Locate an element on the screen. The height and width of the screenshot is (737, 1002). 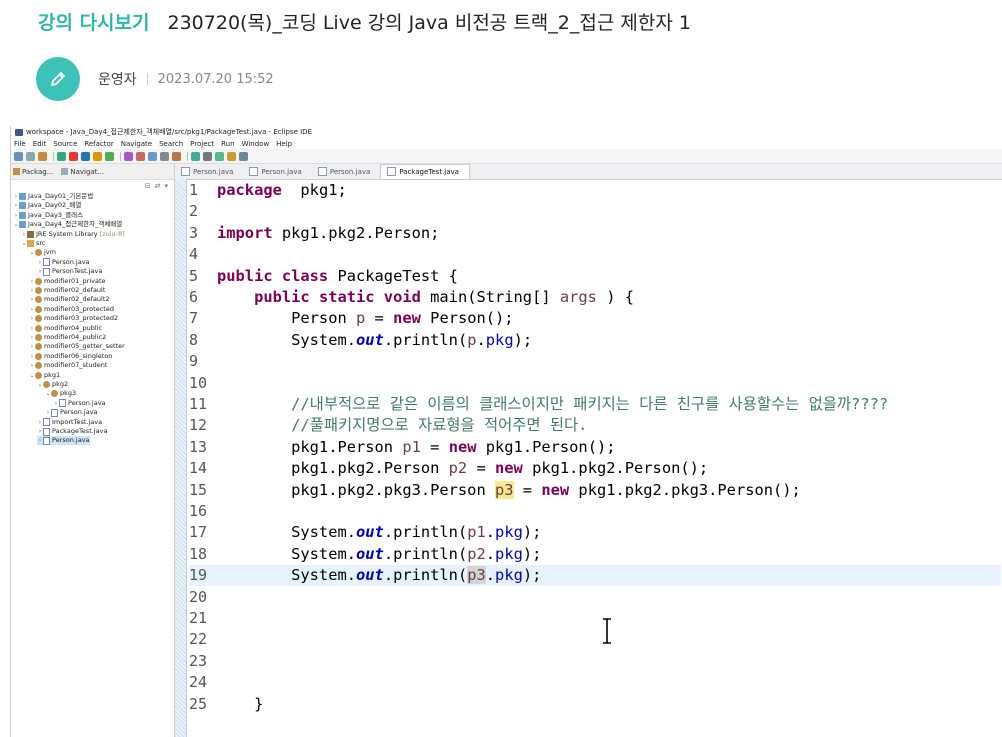
tree-item: ⌄ pkg3 is located at coordinates (60, 393).